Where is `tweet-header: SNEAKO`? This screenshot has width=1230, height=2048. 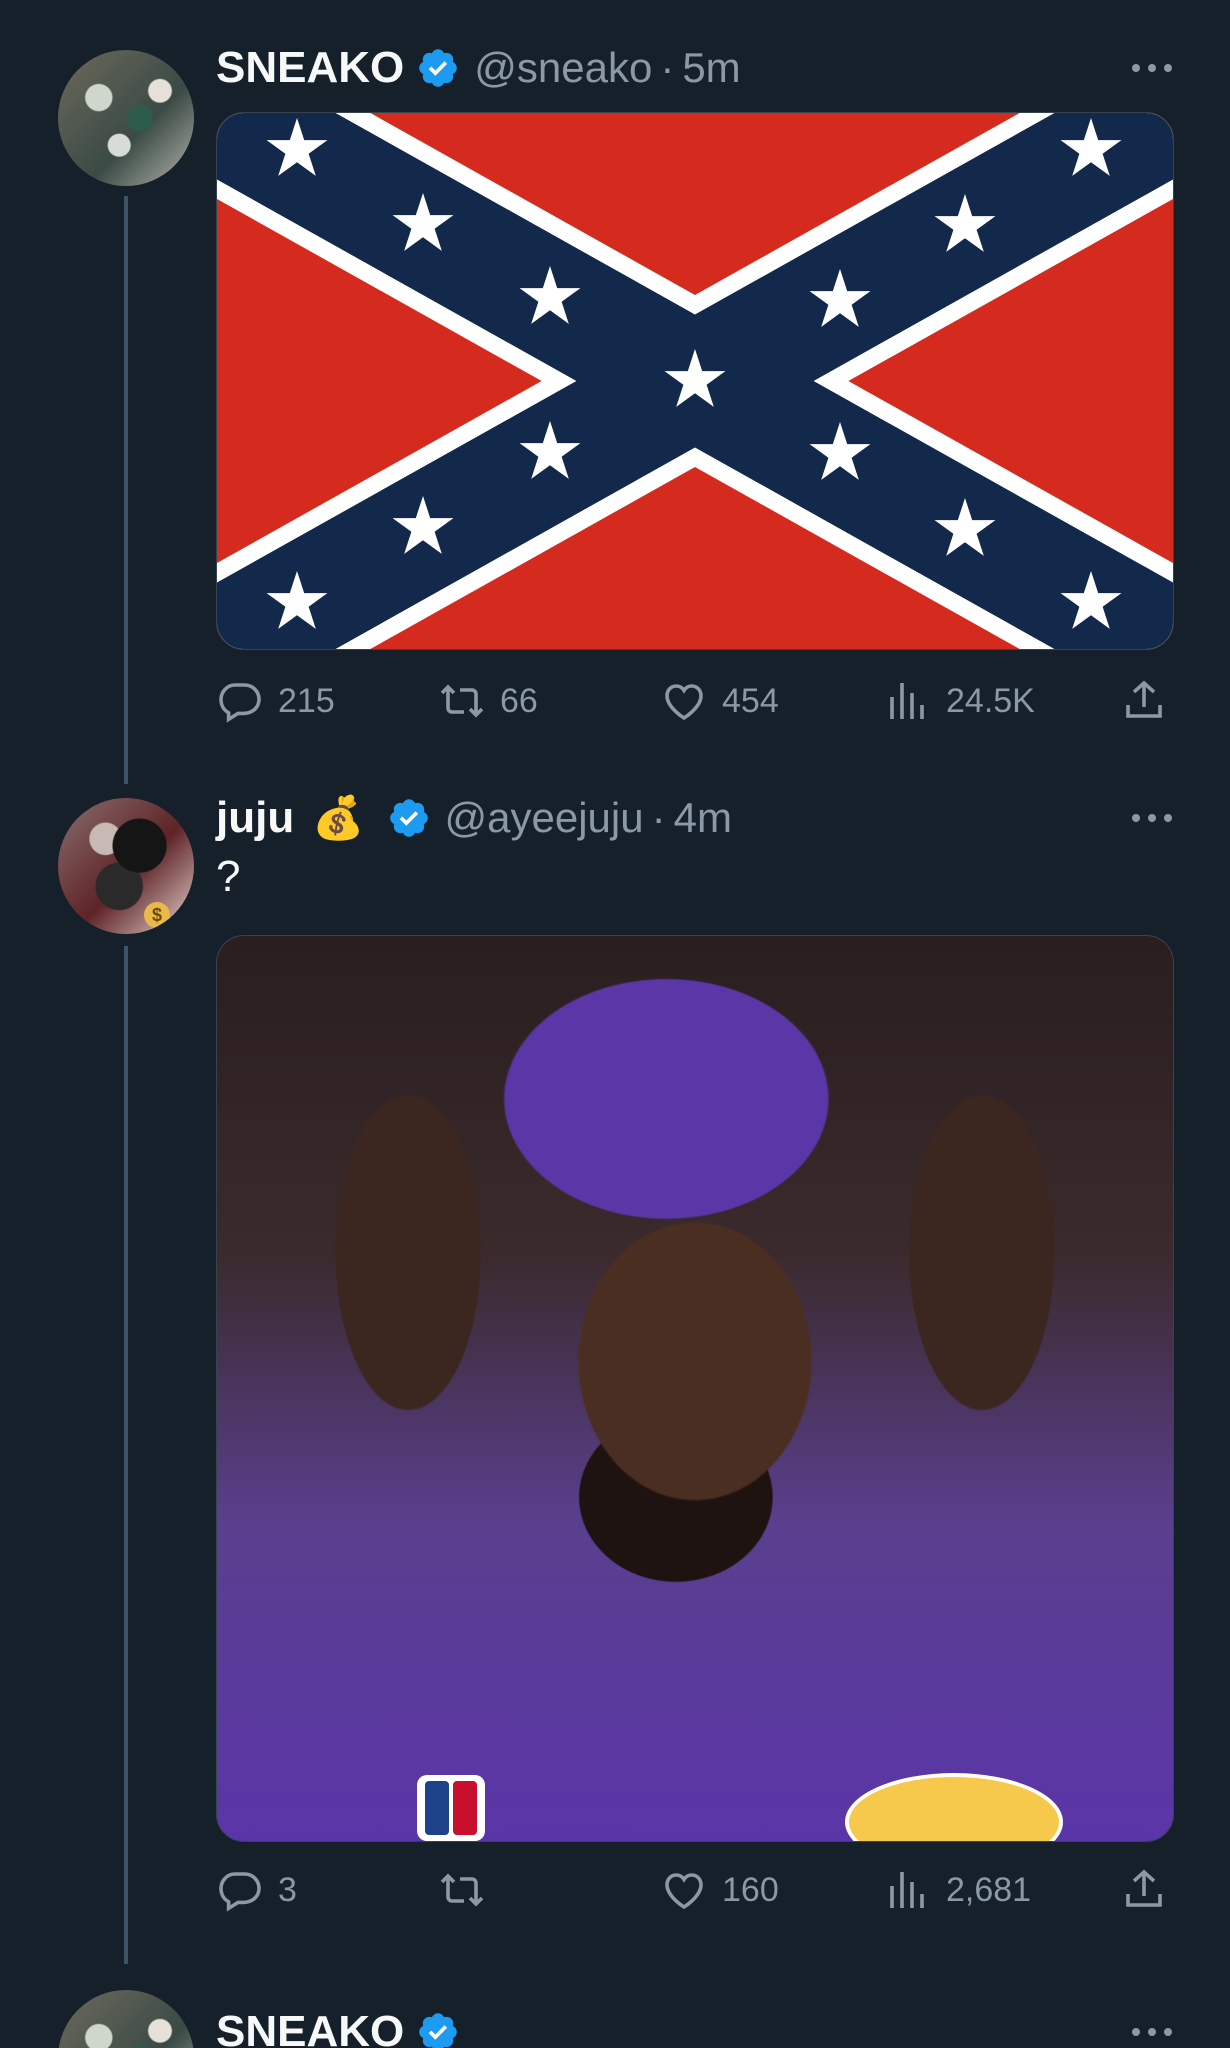 tweet-header: SNEAKO is located at coordinates (723, 2025).